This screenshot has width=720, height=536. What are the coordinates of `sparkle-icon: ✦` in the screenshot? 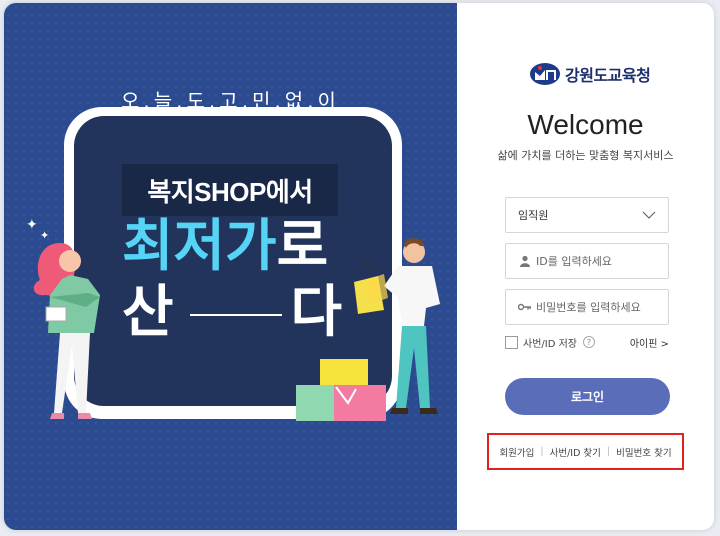 It's located at (32, 225).